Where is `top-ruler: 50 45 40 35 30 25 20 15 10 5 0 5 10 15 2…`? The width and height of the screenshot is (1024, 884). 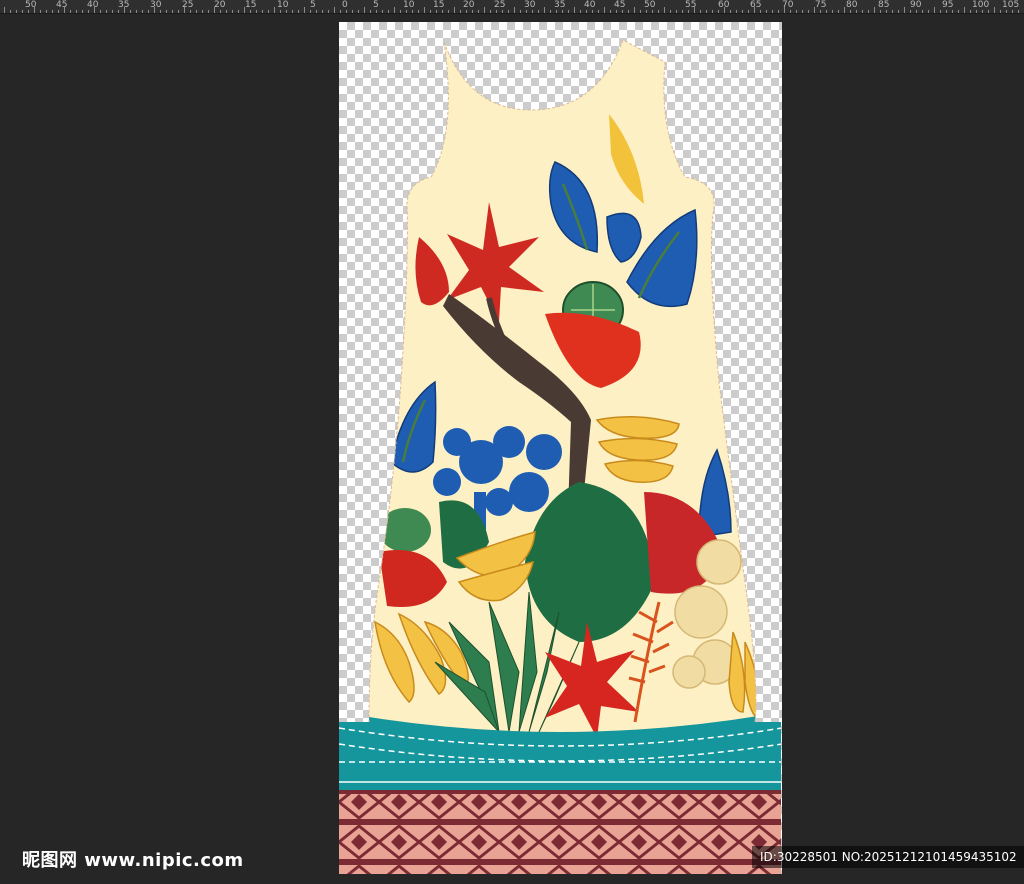
top-ruler: 50 45 40 35 30 25 20 15 10 5 0 5 10 15 2… is located at coordinates (512, 7).